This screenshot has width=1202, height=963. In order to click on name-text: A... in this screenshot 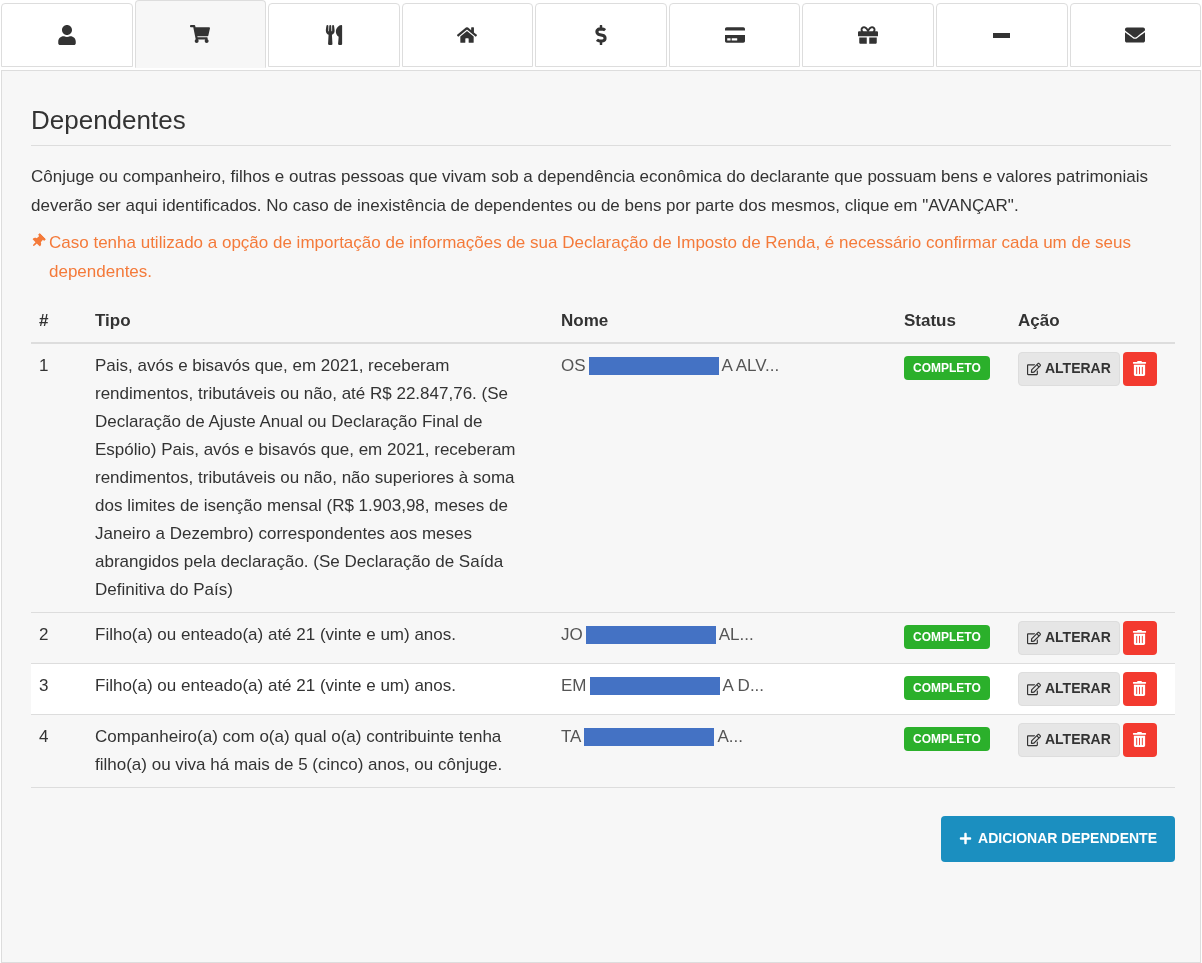, I will do `click(730, 736)`.